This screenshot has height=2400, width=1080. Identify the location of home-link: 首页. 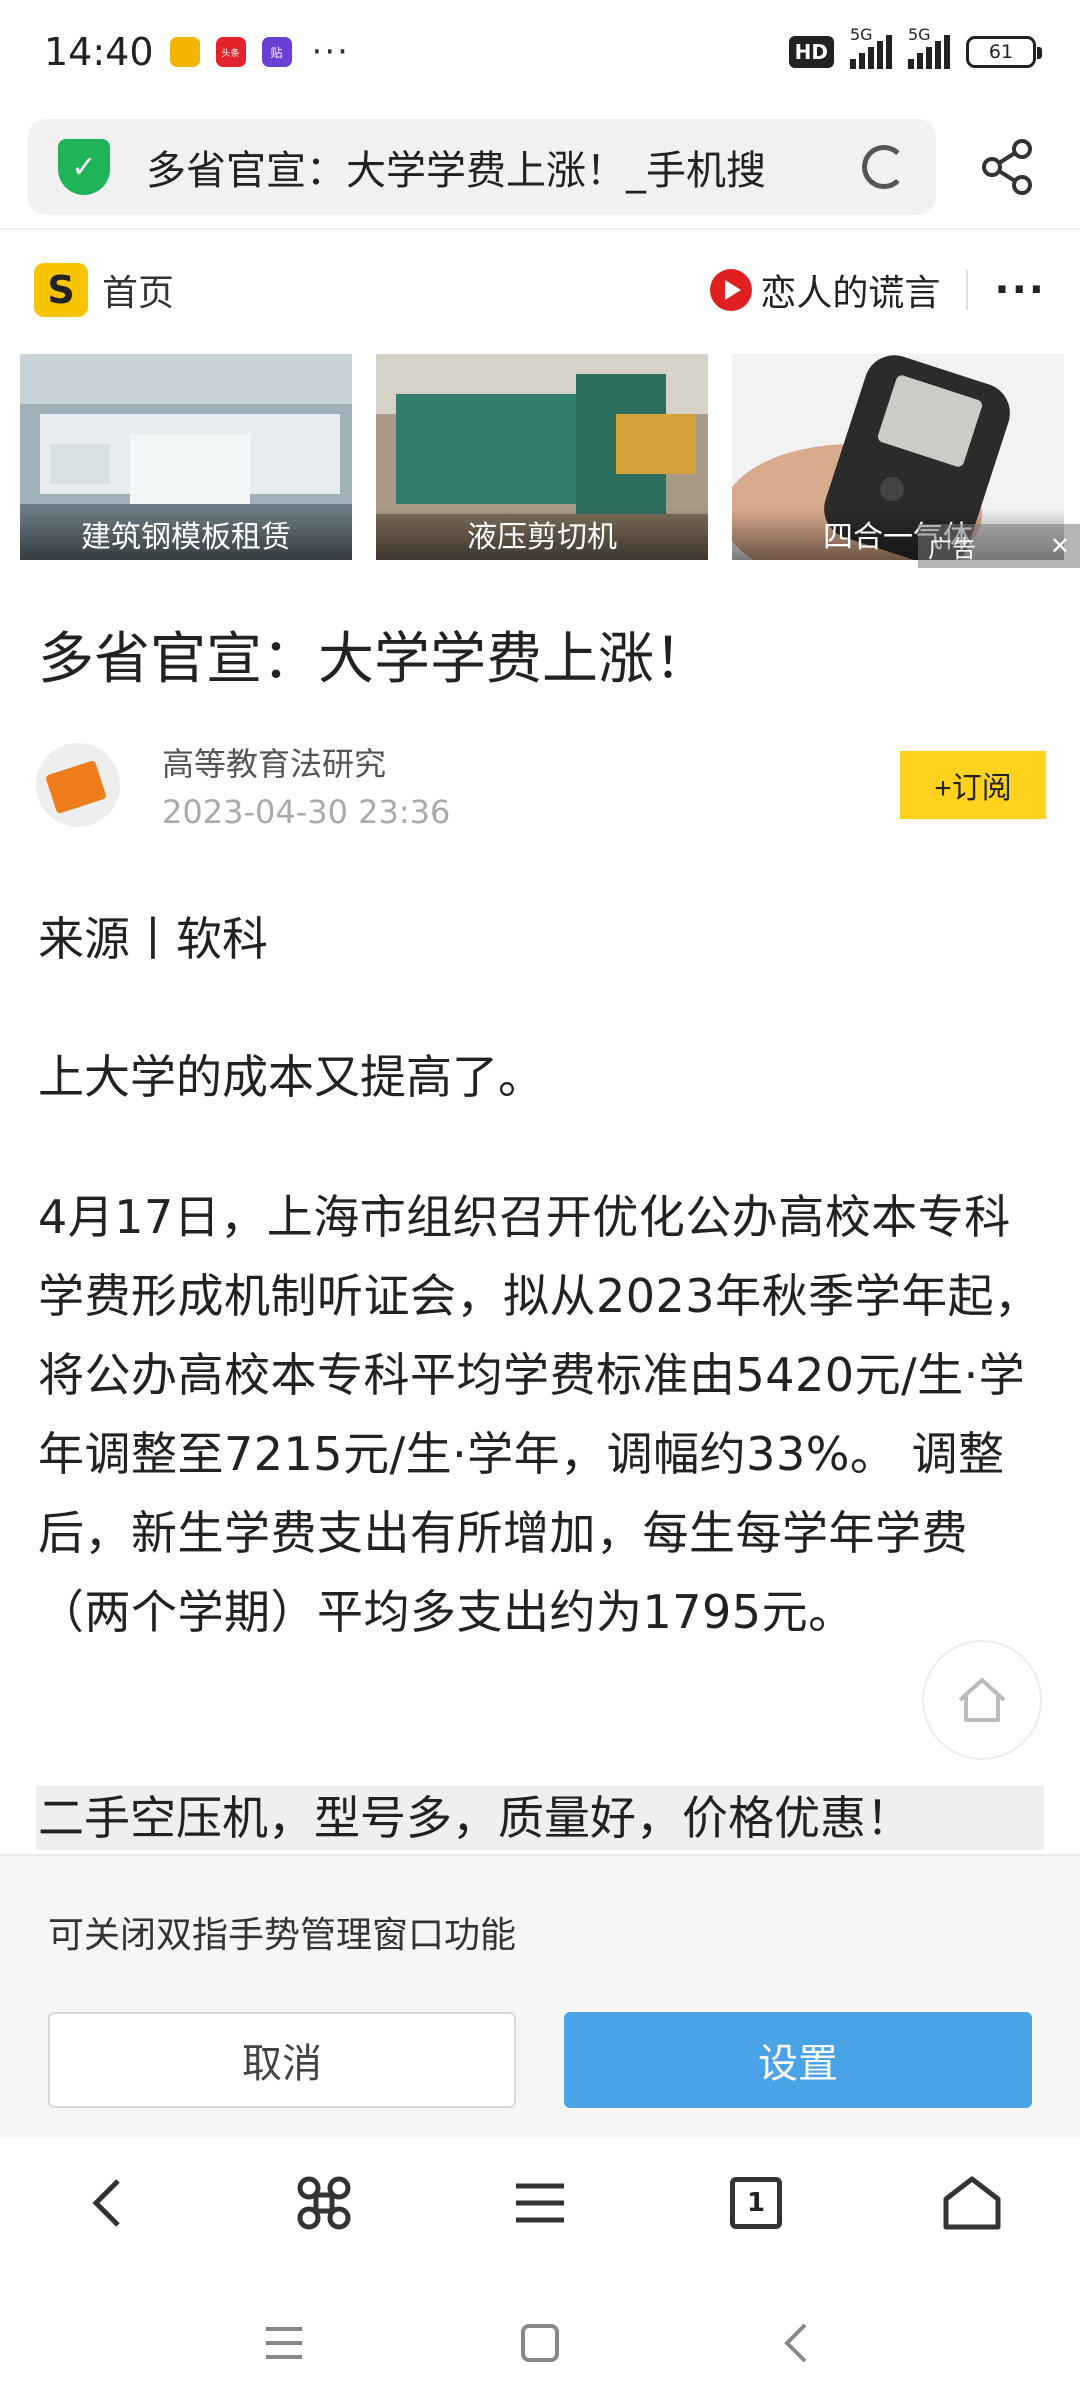
(138, 290).